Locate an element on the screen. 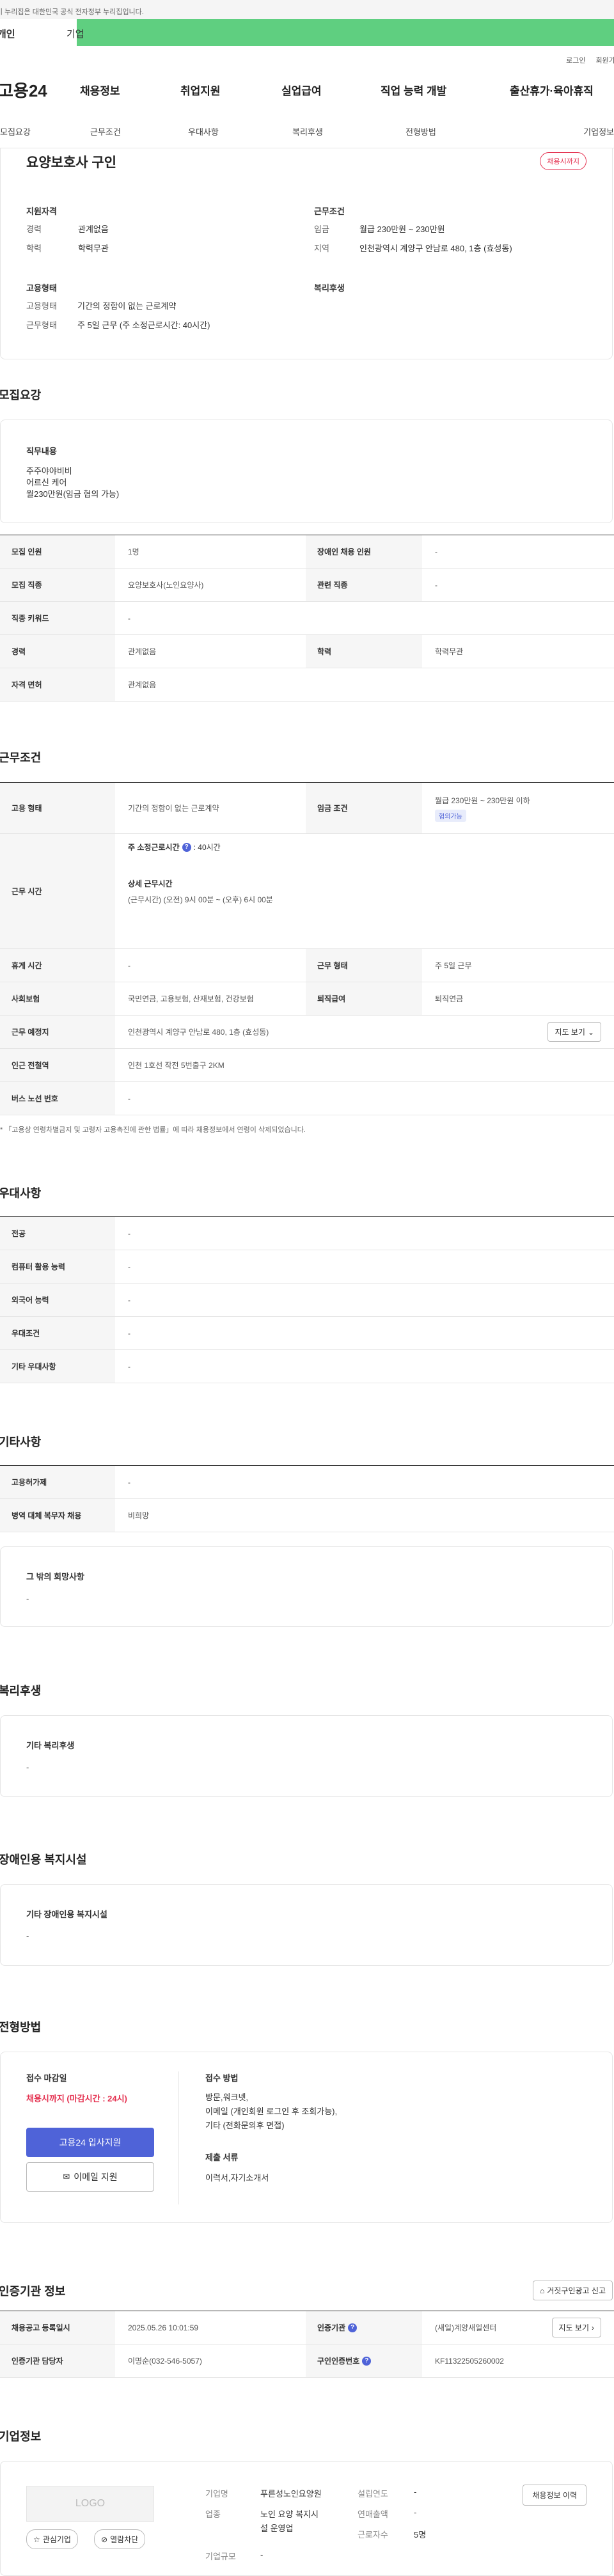  gov-banner: 이 누리집은 대한민국 공식 전자정부 누리집입니다. is located at coordinates (307, 9).